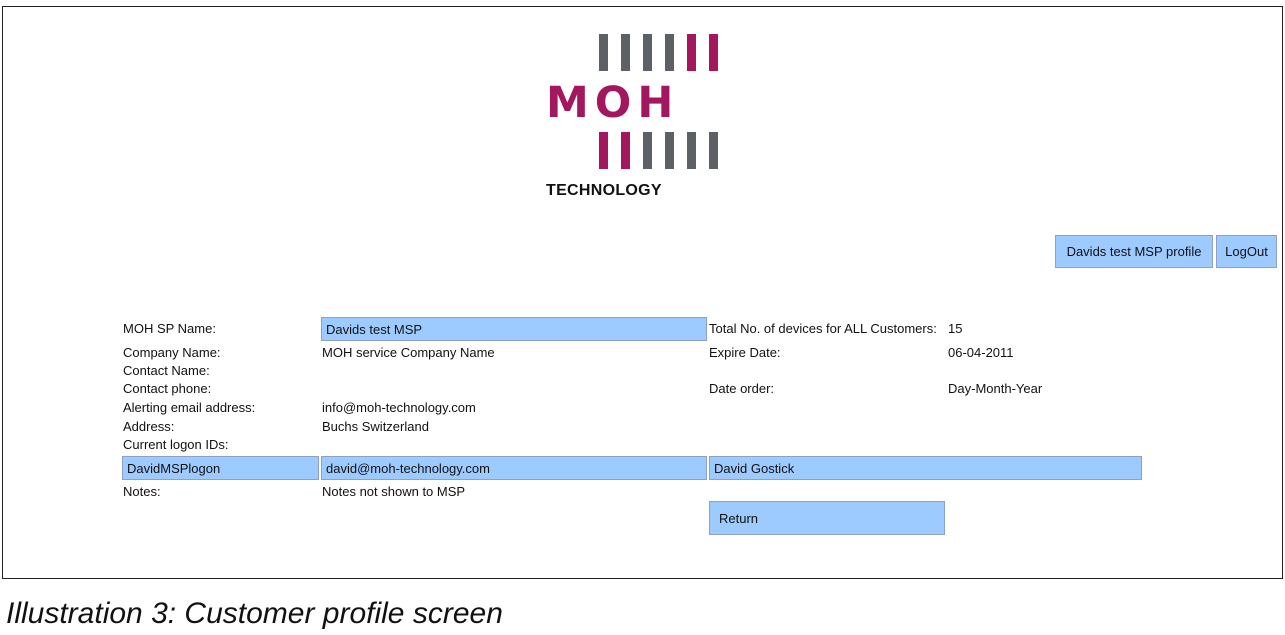  What do you see at coordinates (169, 328) in the screenshot?
I see `sp-name-label: MOH SP Name:` at bounding box center [169, 328].